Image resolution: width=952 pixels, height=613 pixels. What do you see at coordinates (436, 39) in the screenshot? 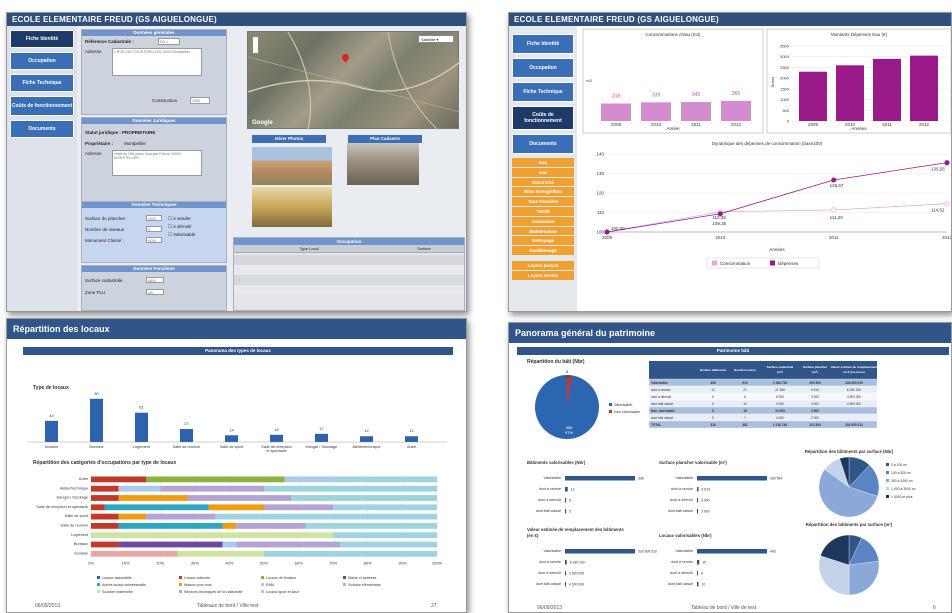
I see `map-type-select: Satellite ▾` at bounding box center [436, 39].